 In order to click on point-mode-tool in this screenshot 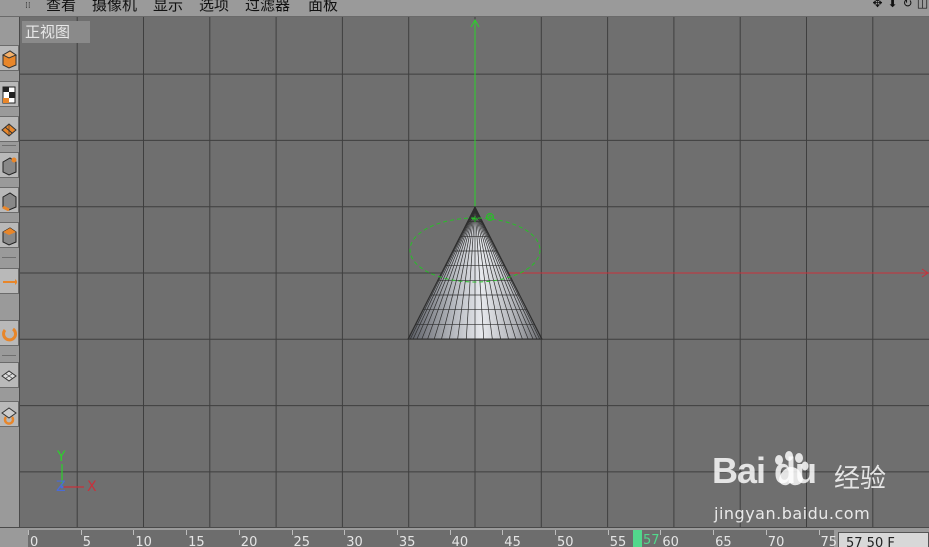, I will do `click(9, 165)`.